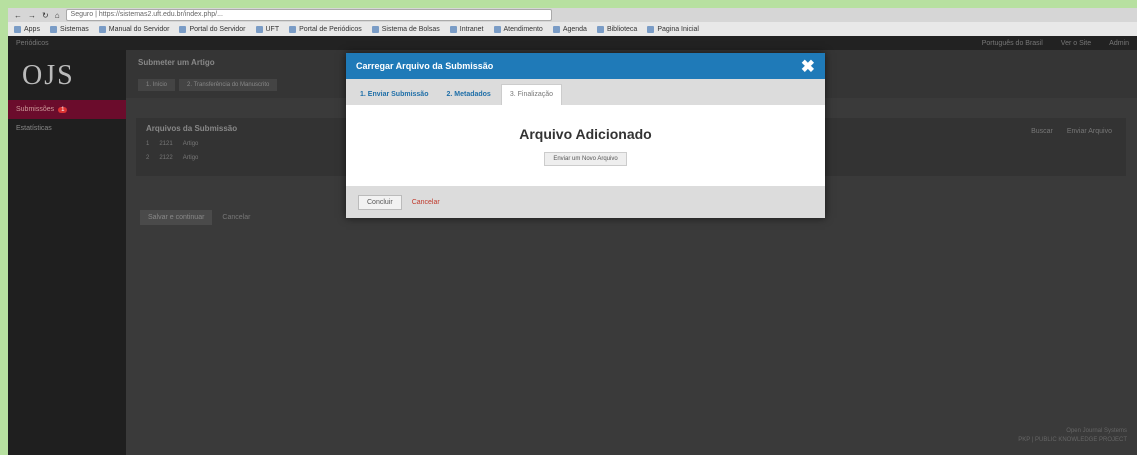 This screenshot has height=455, width=1137. What do you see at coordinates (1012, 43) in the screenshot?
I see `language-menu: Português do Brasil` at bounding box center [1012, 43].